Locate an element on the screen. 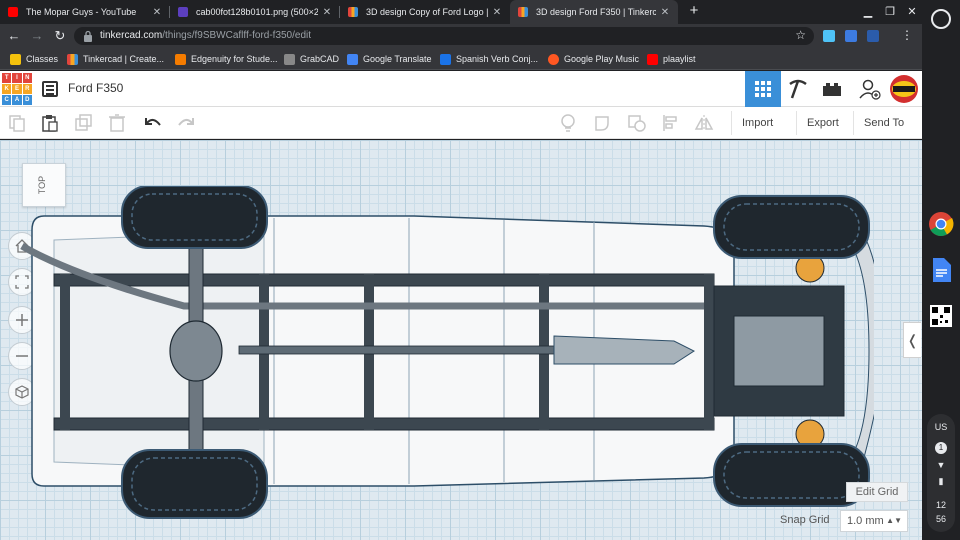 The height and width of the screenshot is (540, 960). back-icon: ← is located at coordinates (14, 36).